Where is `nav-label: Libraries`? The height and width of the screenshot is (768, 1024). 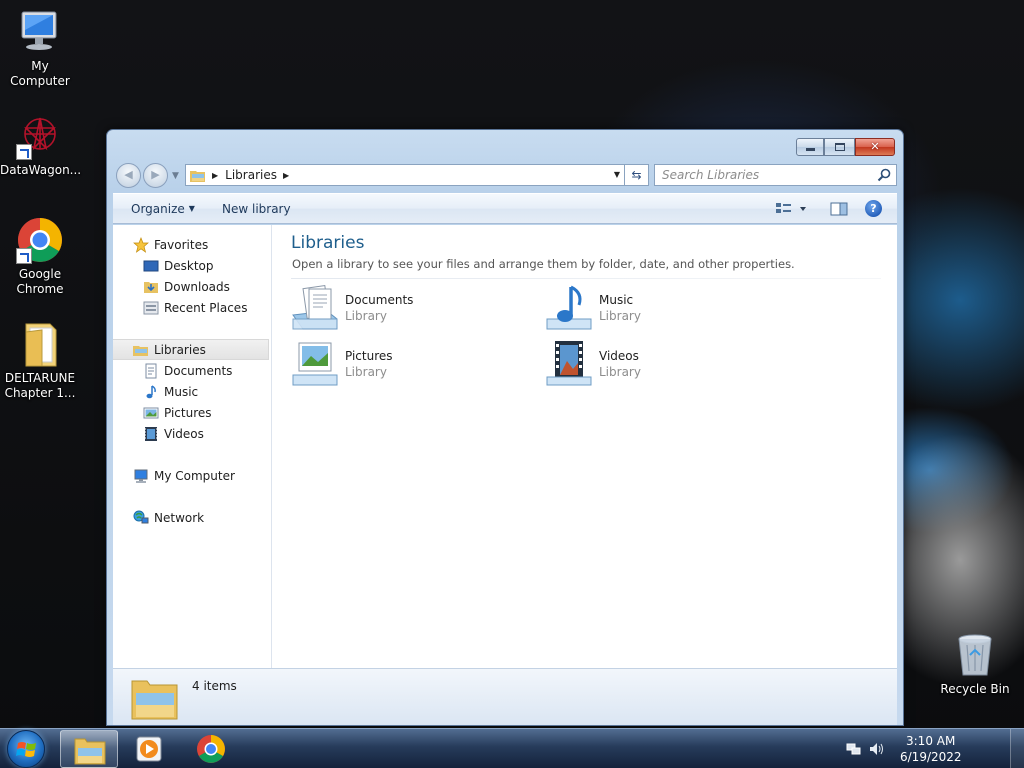 nav-label: Libraries is located at coordinates (180, 349).